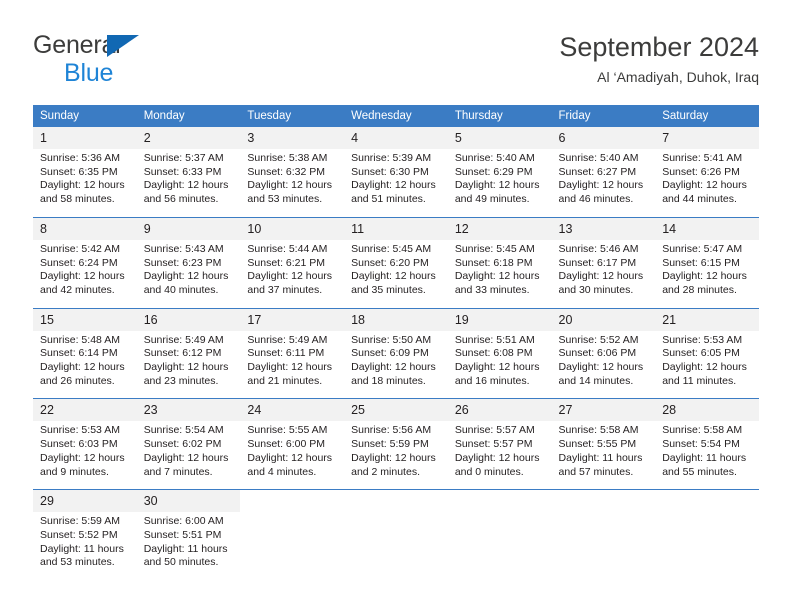 Image resolution: width=792 pixels, height=612 pixels. What do you see at coordinates (79, 262) in the screenshot?
I see `sunset-text: Sunset: 6:24 PM` at bounding box center [79, 262].